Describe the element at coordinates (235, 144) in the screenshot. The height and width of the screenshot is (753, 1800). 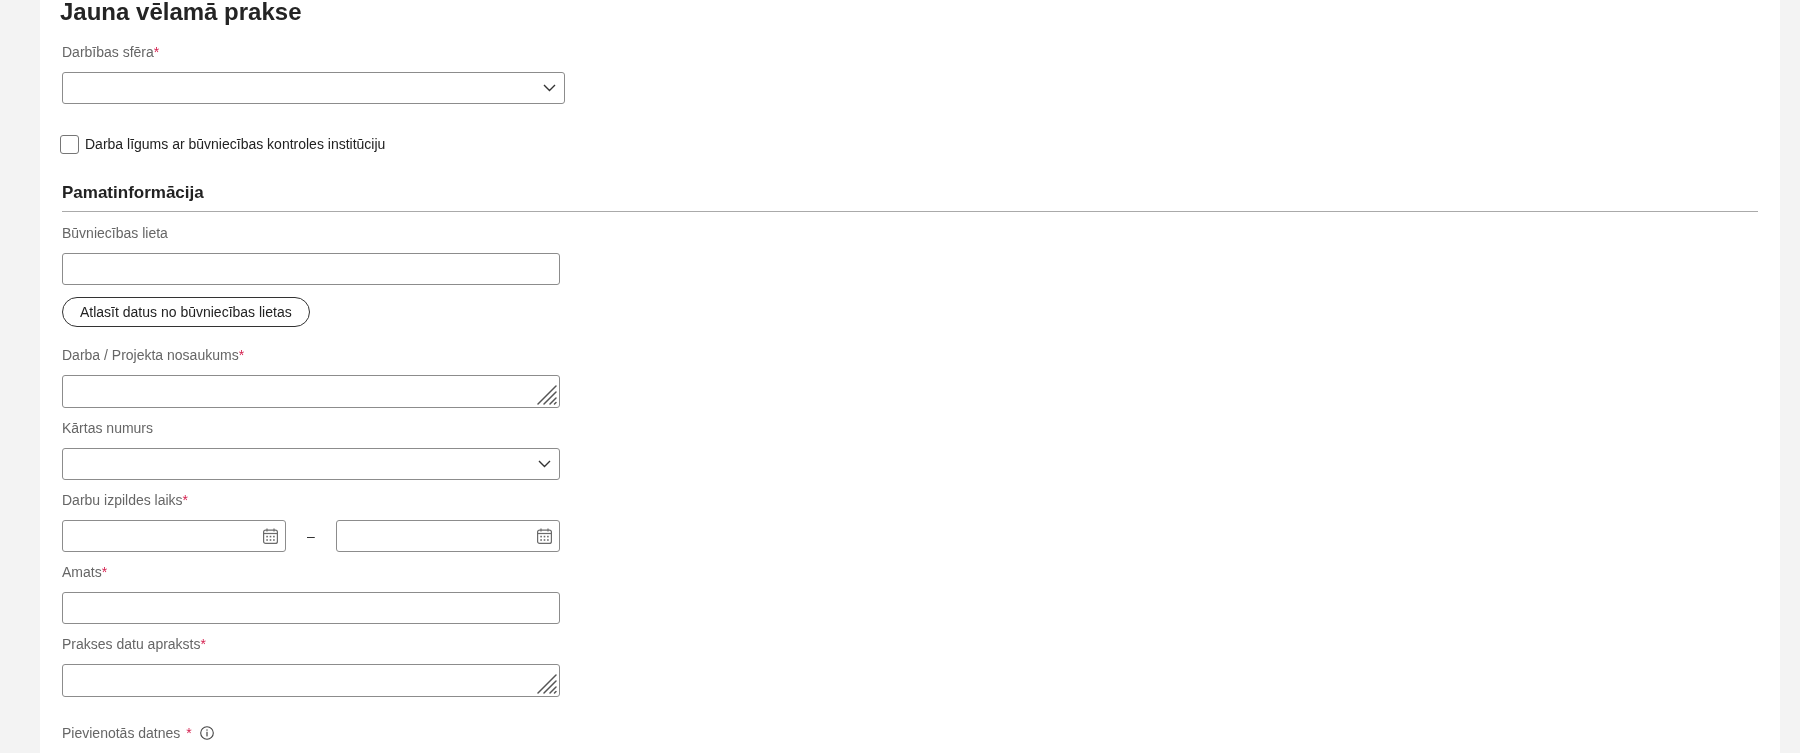
I see `checkbox-label: Darba līgums ar būvniecības kontroles institūciju` at that location.